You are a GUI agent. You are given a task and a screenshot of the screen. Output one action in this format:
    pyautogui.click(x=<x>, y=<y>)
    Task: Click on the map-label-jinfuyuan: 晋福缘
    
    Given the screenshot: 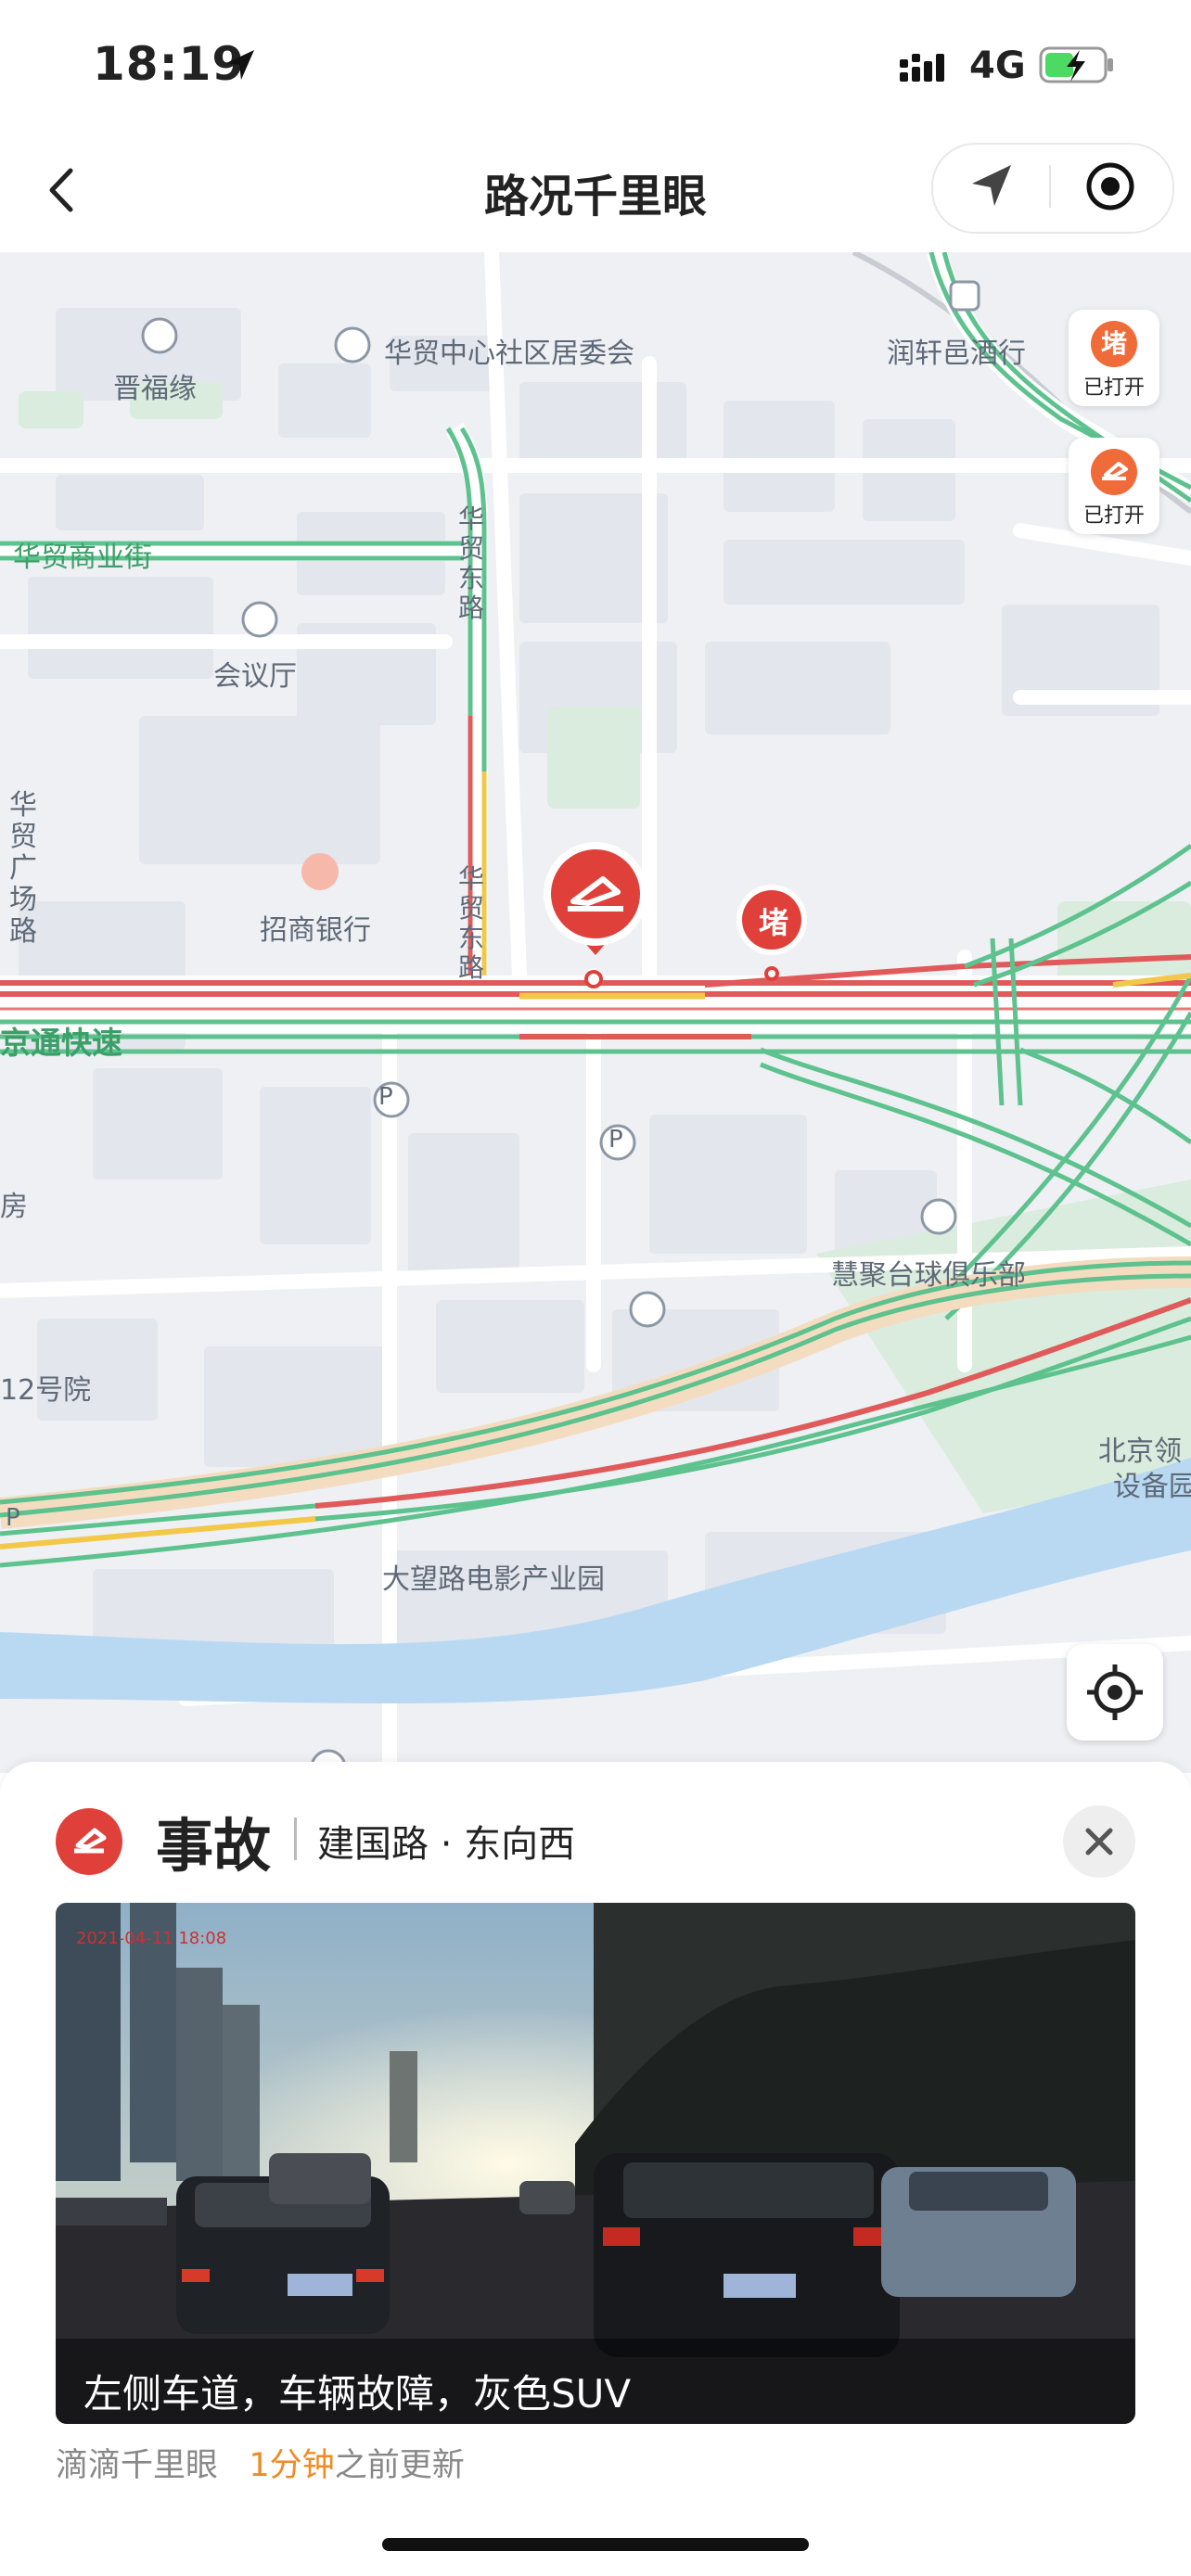 What is the action you would take?
    pyautogui.click(x=155, y=389)
    